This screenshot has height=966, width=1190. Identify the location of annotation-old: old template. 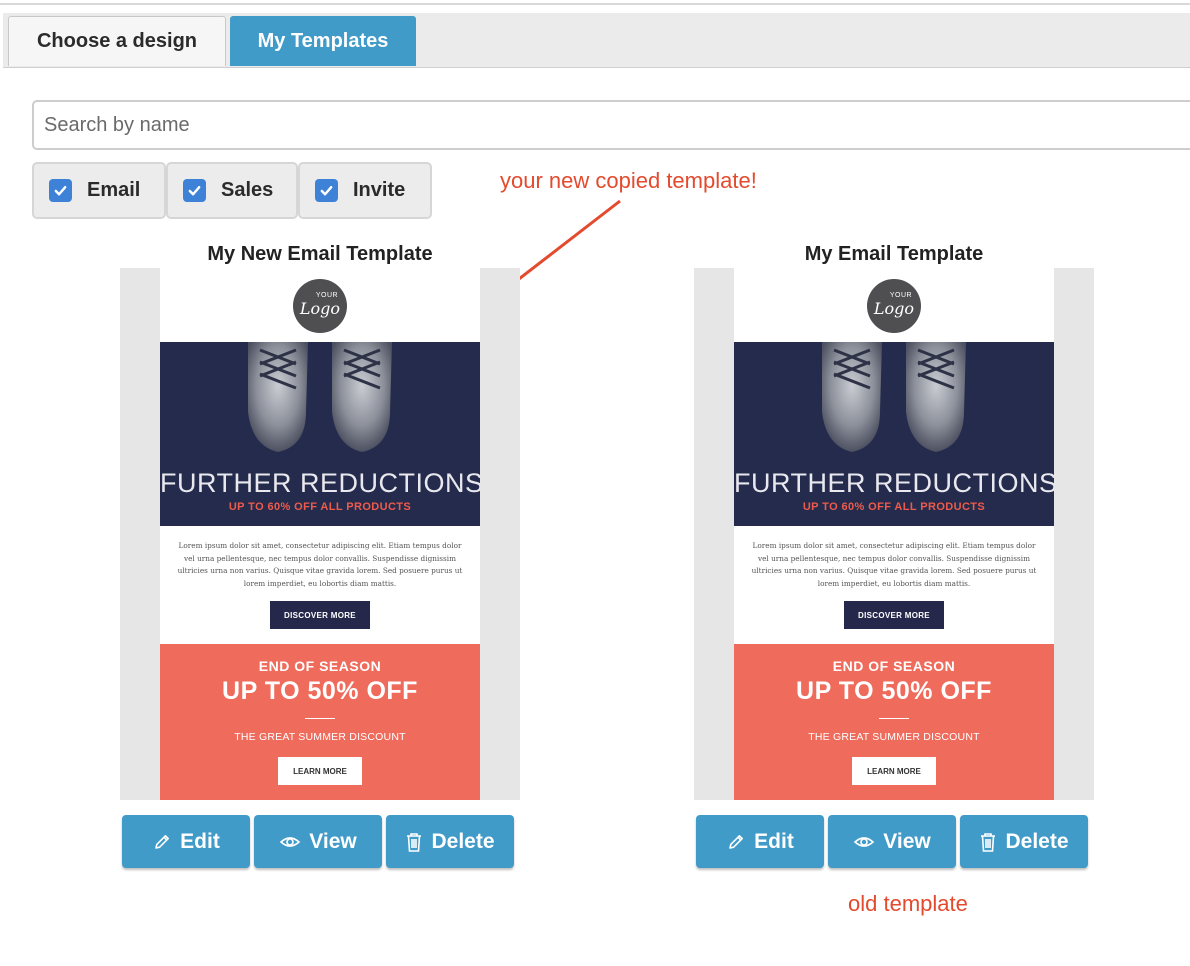
(908, 903).